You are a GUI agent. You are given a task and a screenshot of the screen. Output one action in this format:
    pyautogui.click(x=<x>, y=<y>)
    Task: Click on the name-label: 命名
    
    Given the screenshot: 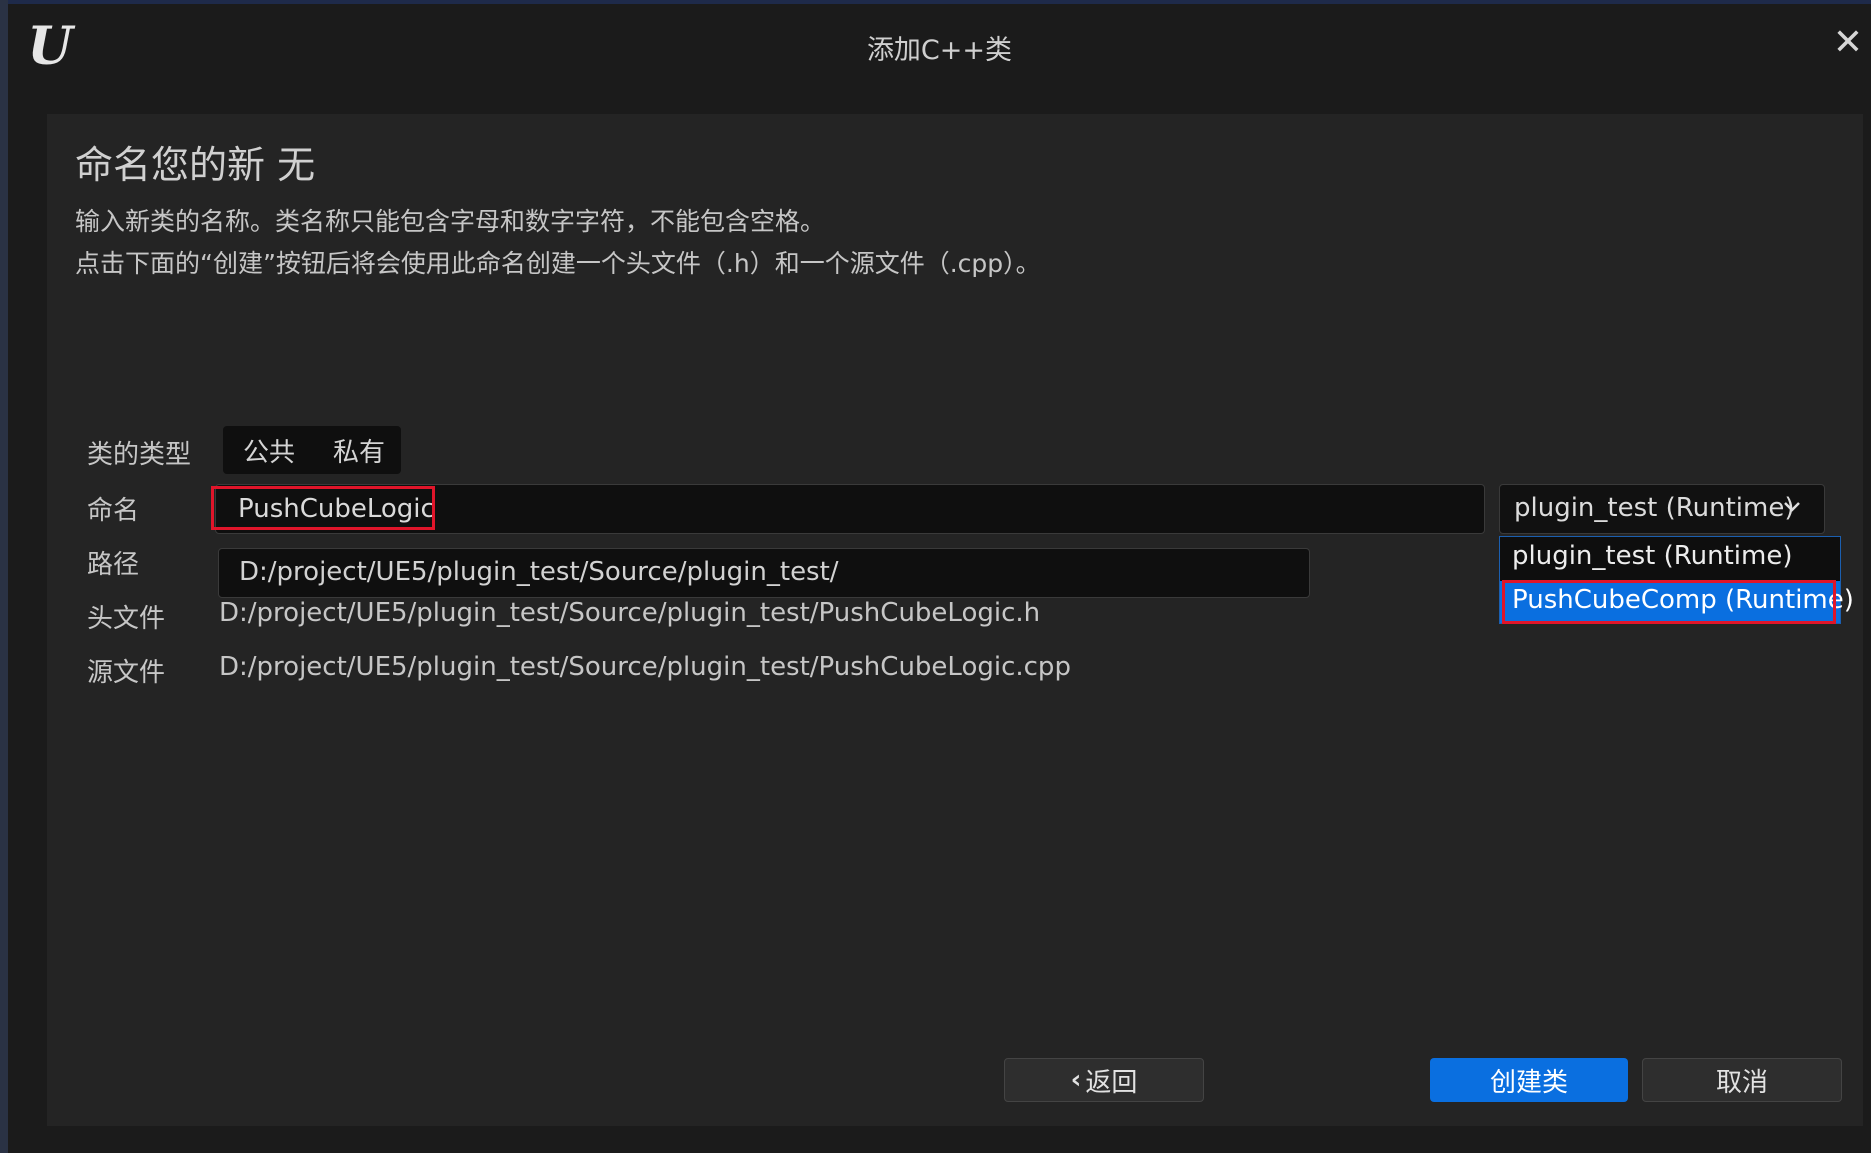 What is the action you would take?
    pyautogui.click(x=113, y=511)
    